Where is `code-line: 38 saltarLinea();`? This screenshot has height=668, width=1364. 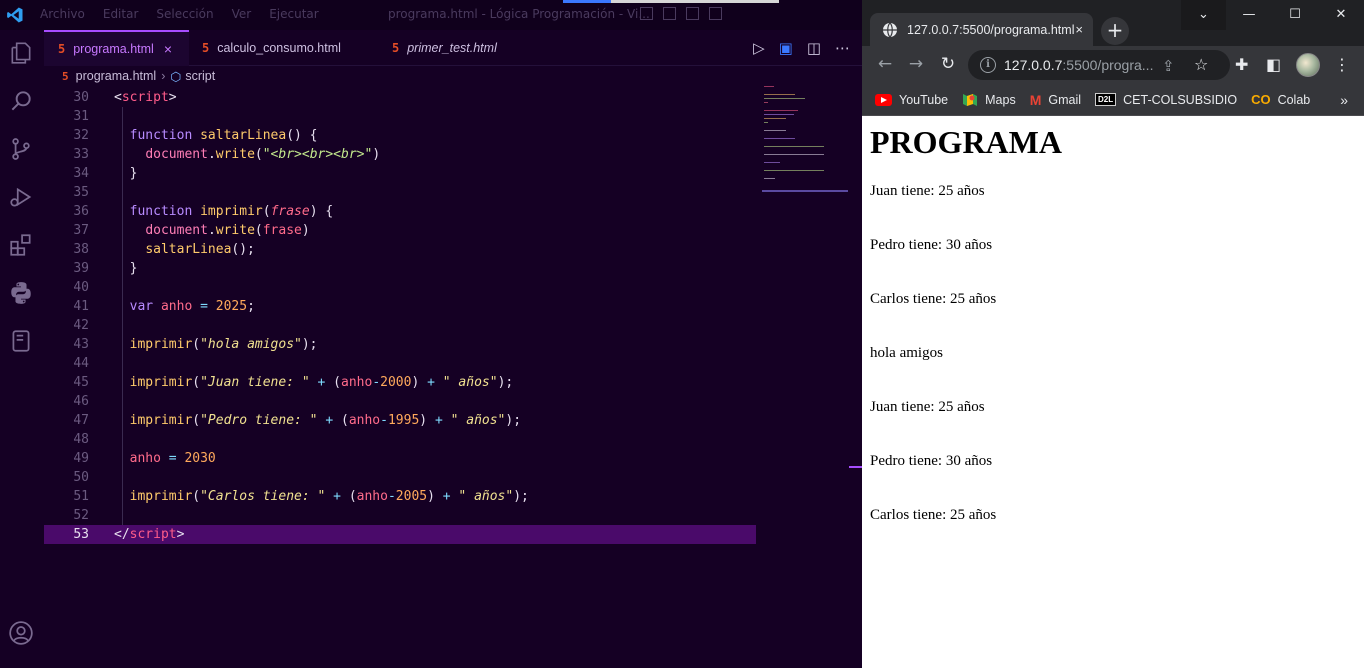
code-line: 38 saltarLinea(); is located at coordinates (400, 249).